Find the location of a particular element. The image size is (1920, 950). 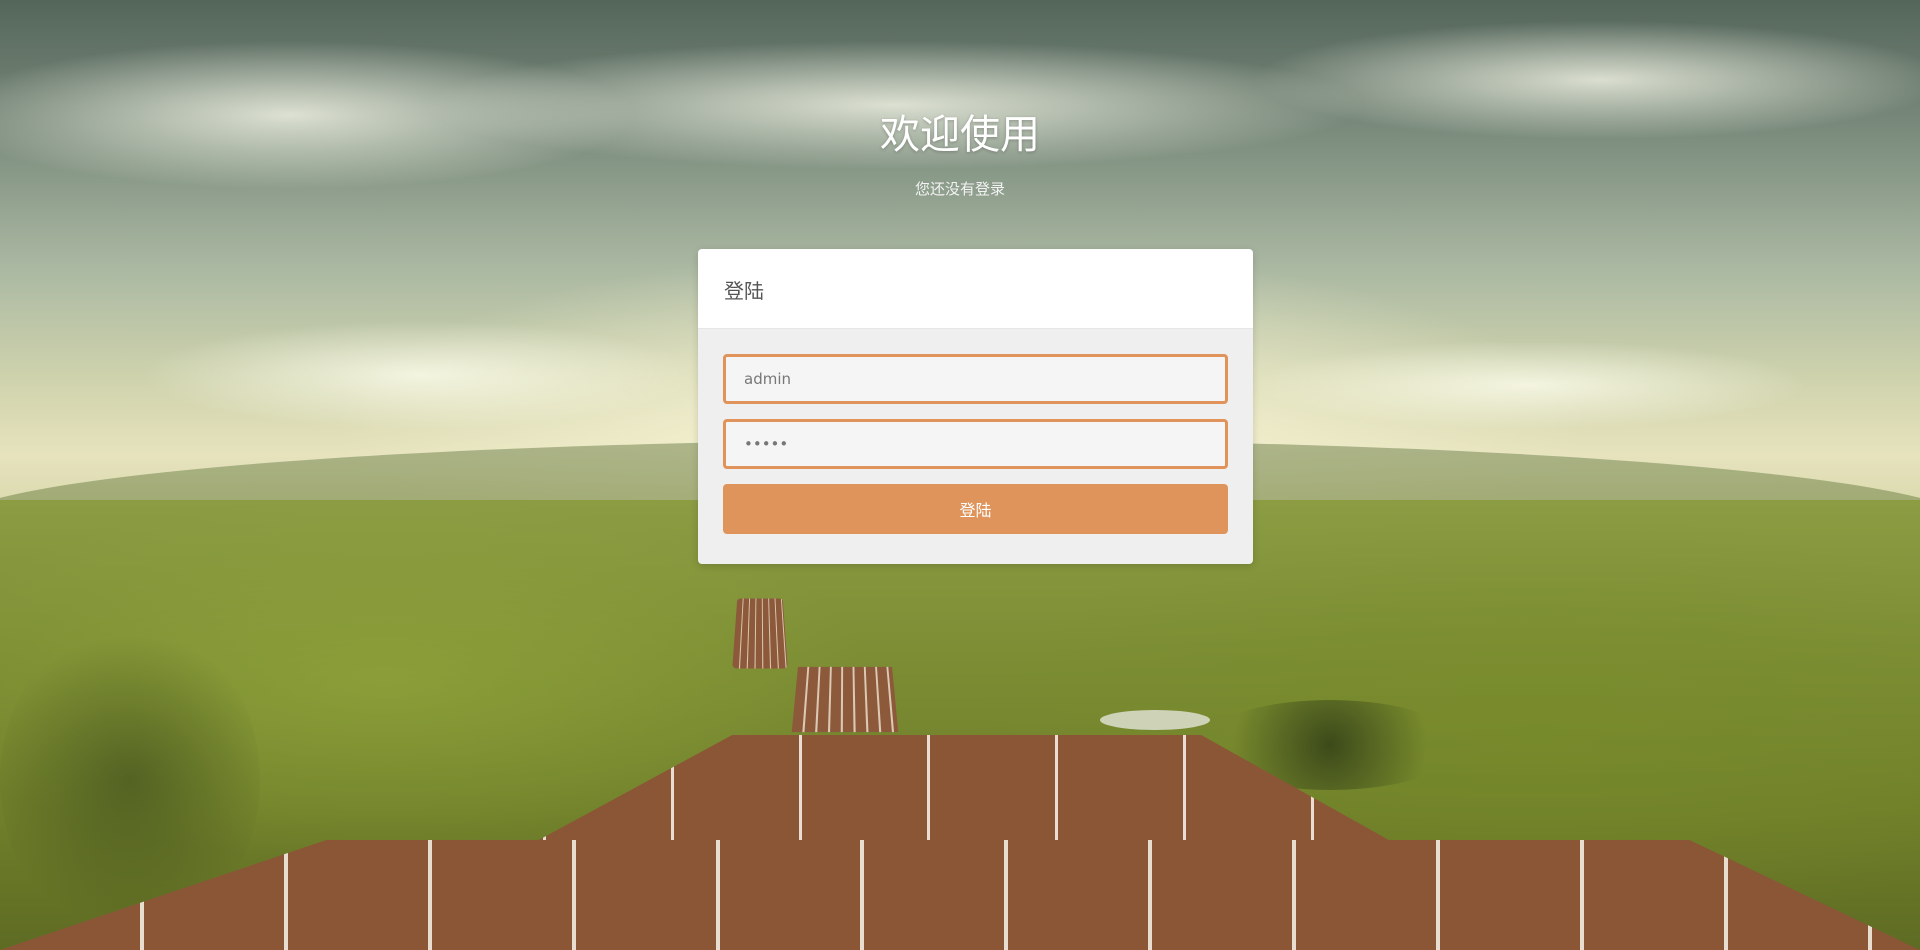

running-track-far is located at coordinates (760, 633).